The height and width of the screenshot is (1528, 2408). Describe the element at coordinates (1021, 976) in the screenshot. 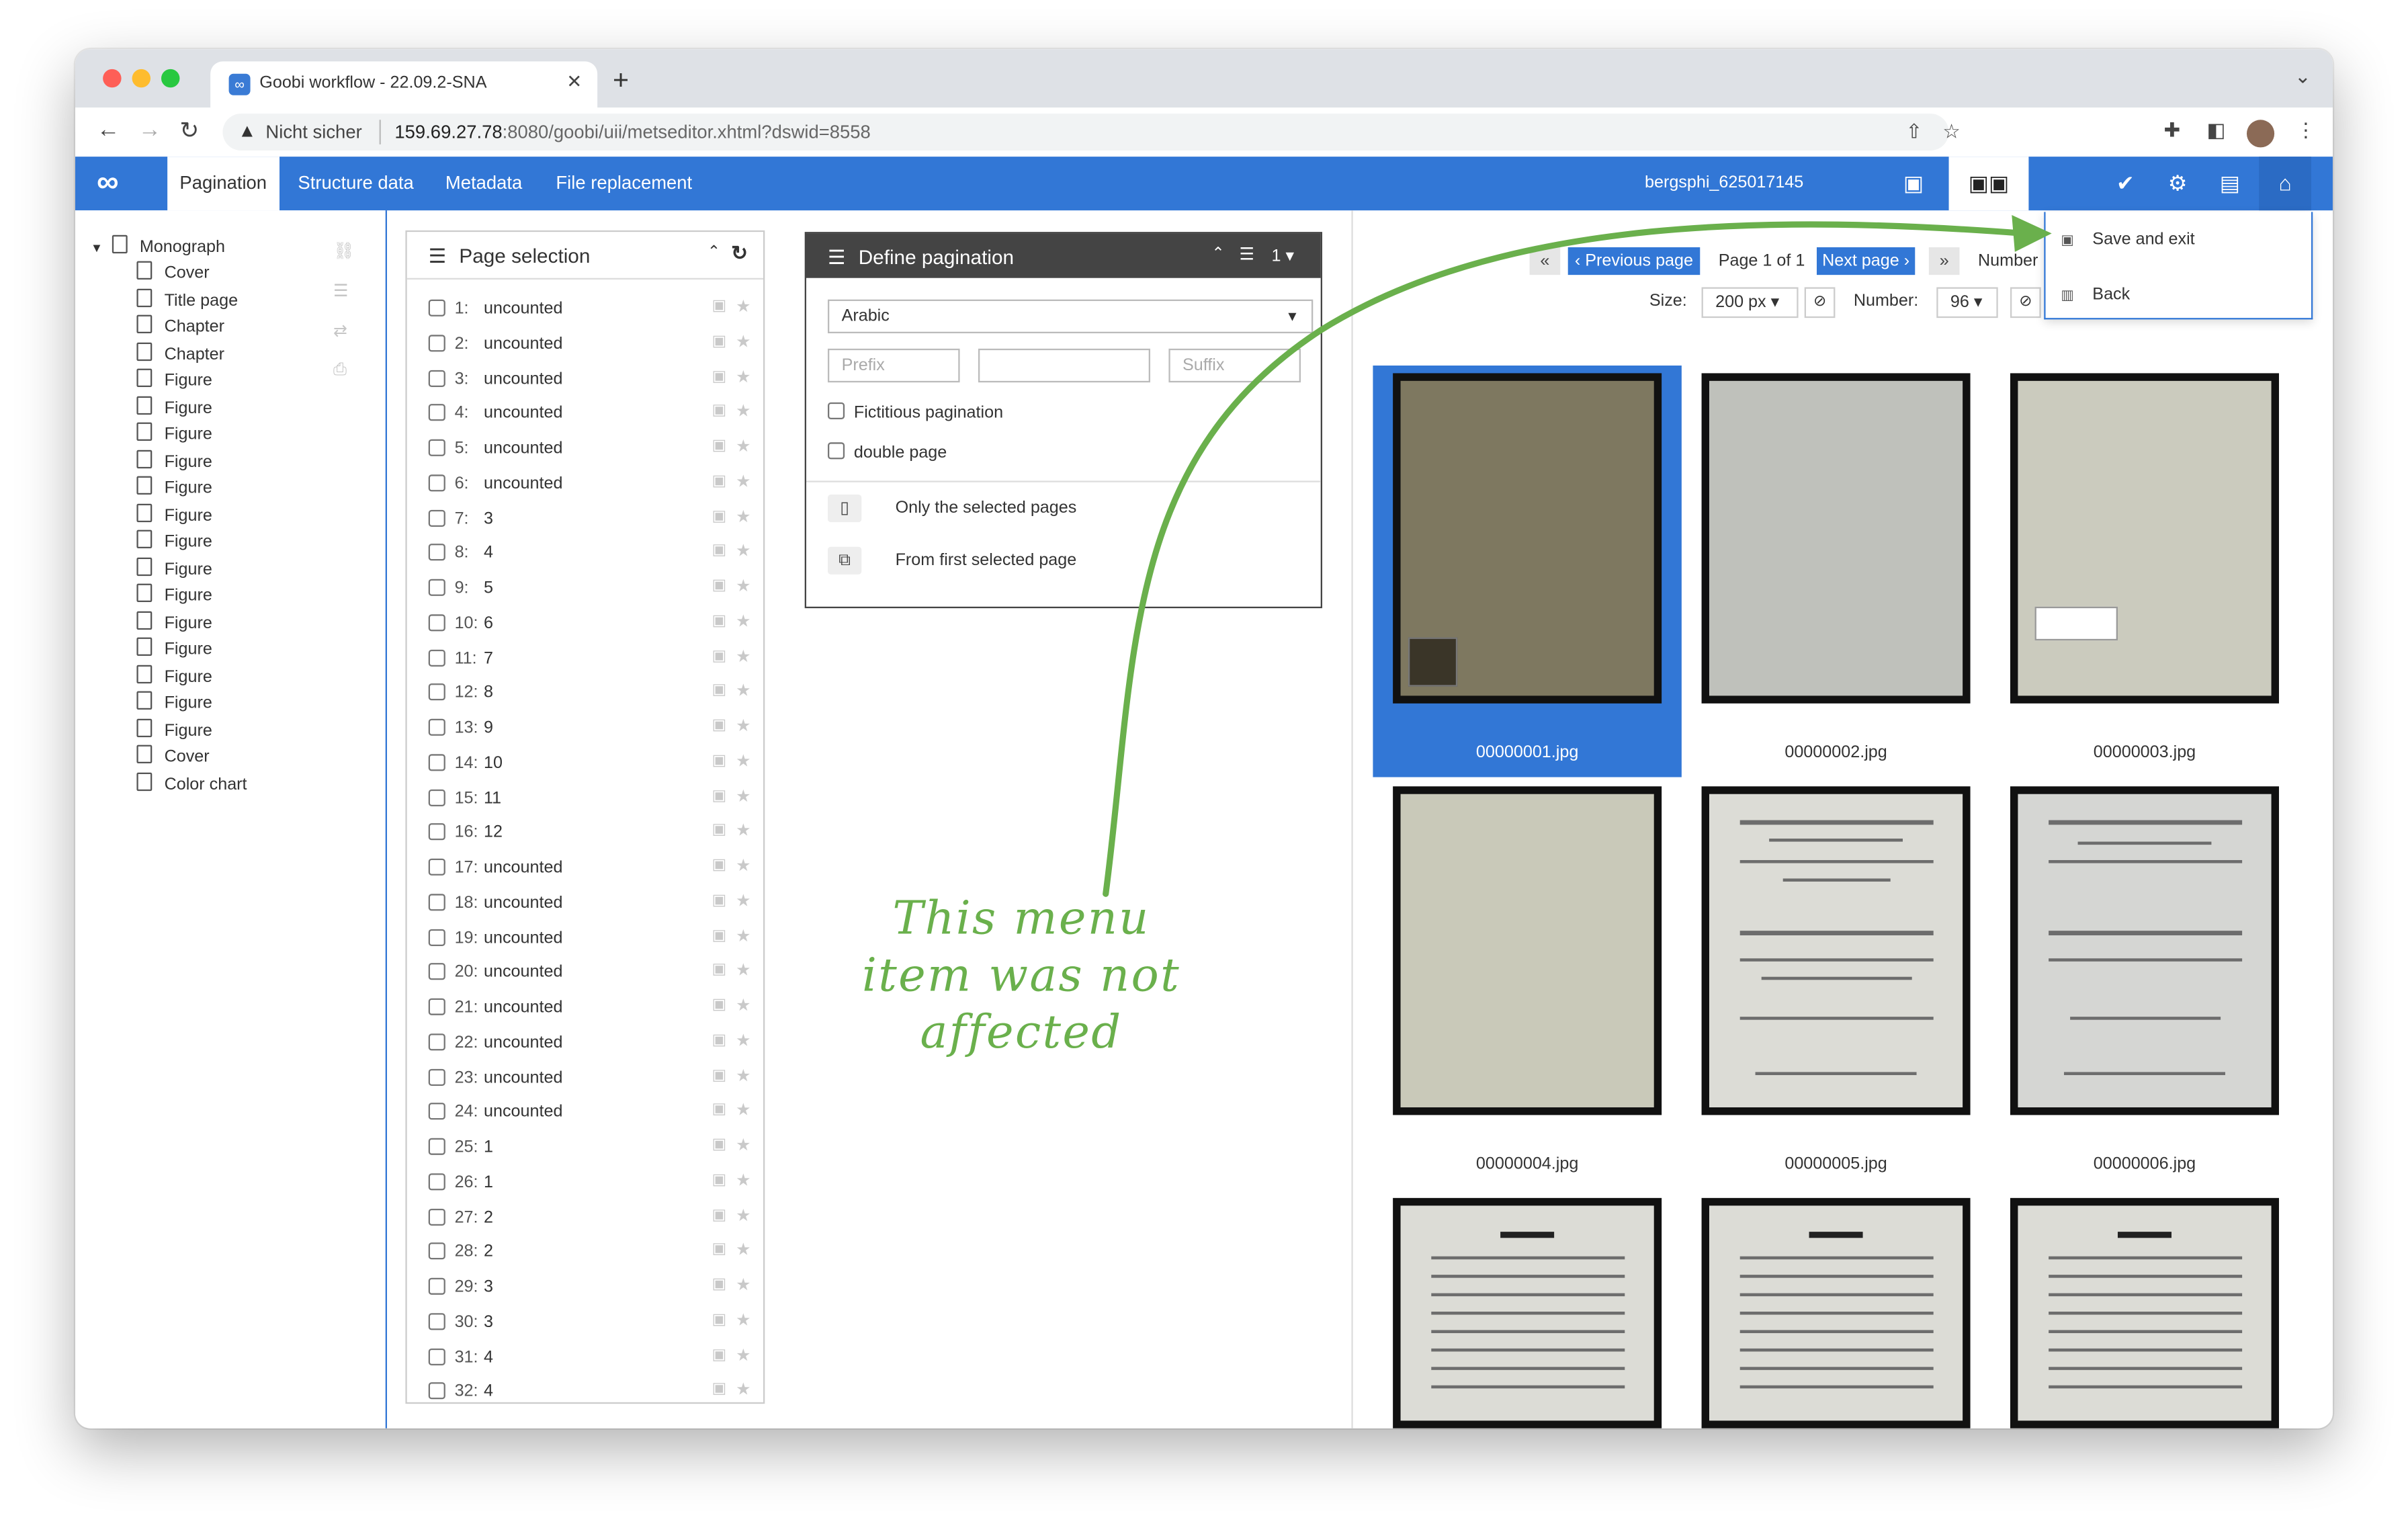

I see `annotation-text: This menu item was not affected` at that location.